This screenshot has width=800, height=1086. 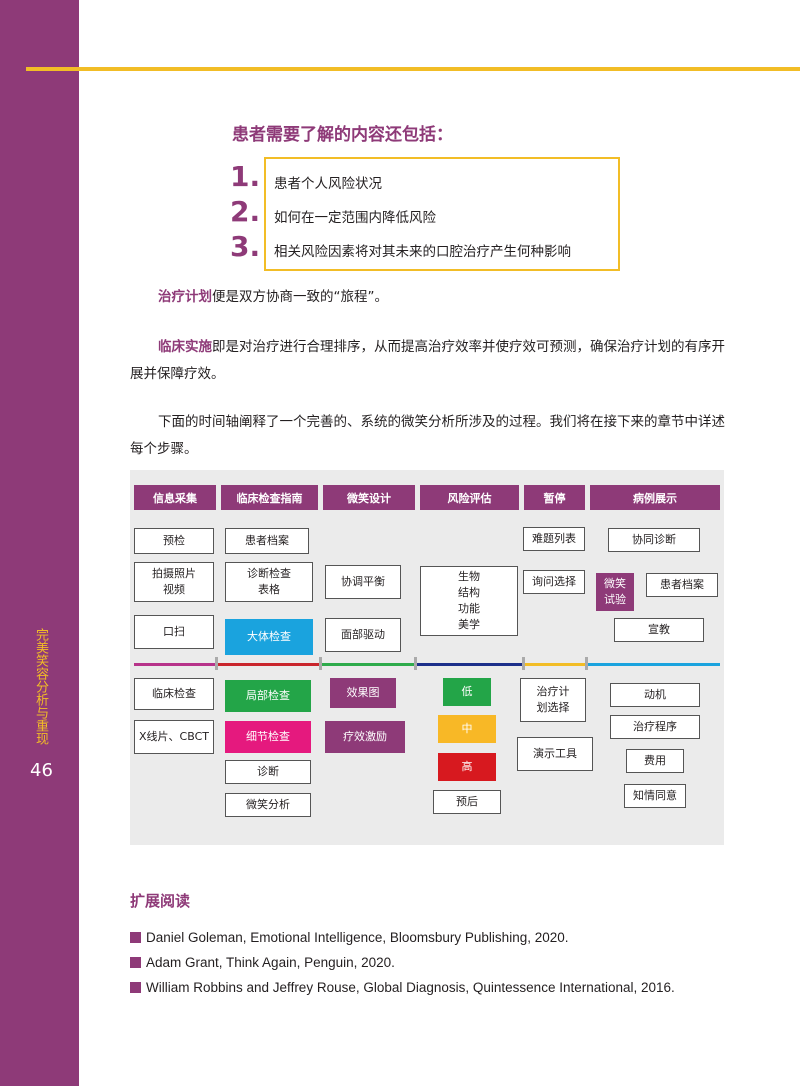 I want to click on list-item: 患者个人风险状况, so click(x=328, y=184).